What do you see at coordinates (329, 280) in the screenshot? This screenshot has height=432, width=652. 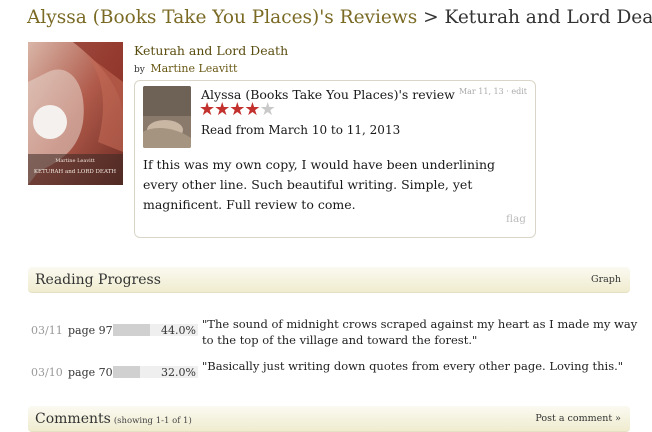 I see `reading-progress-header: Reading Progress Graph` at bounding box center [329, 280].